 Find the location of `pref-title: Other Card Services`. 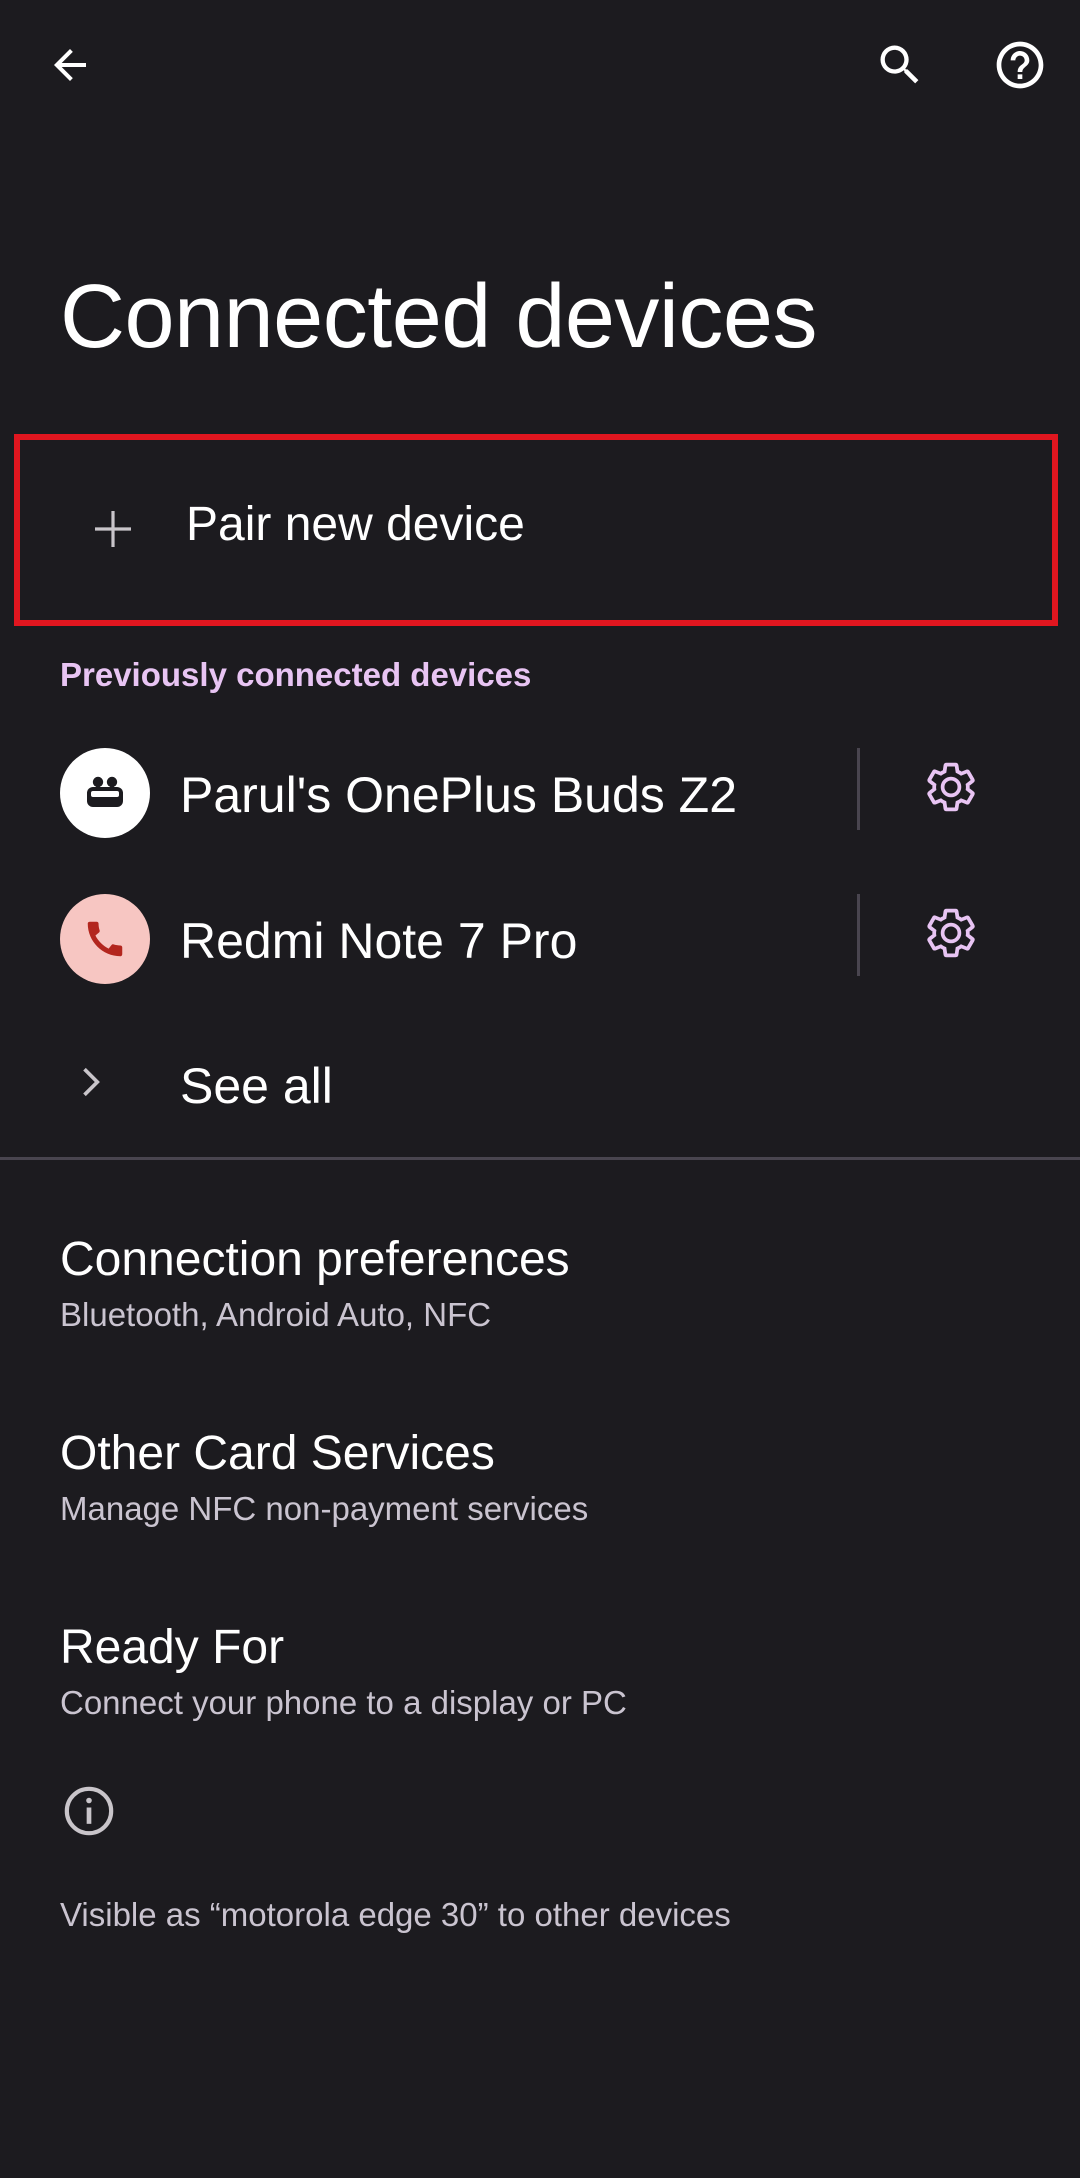

pref-title: Other Card Services is located at coordinates (277, 1453).